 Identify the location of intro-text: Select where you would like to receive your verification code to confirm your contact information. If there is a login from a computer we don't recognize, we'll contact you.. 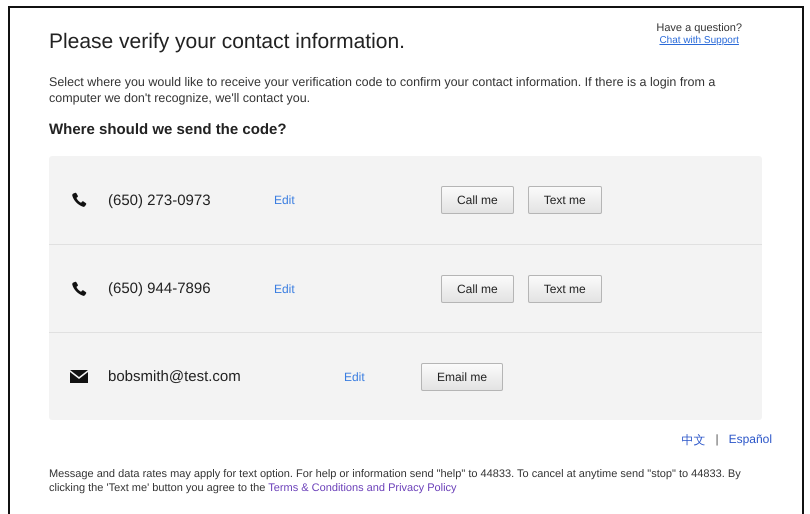
(382, 90).